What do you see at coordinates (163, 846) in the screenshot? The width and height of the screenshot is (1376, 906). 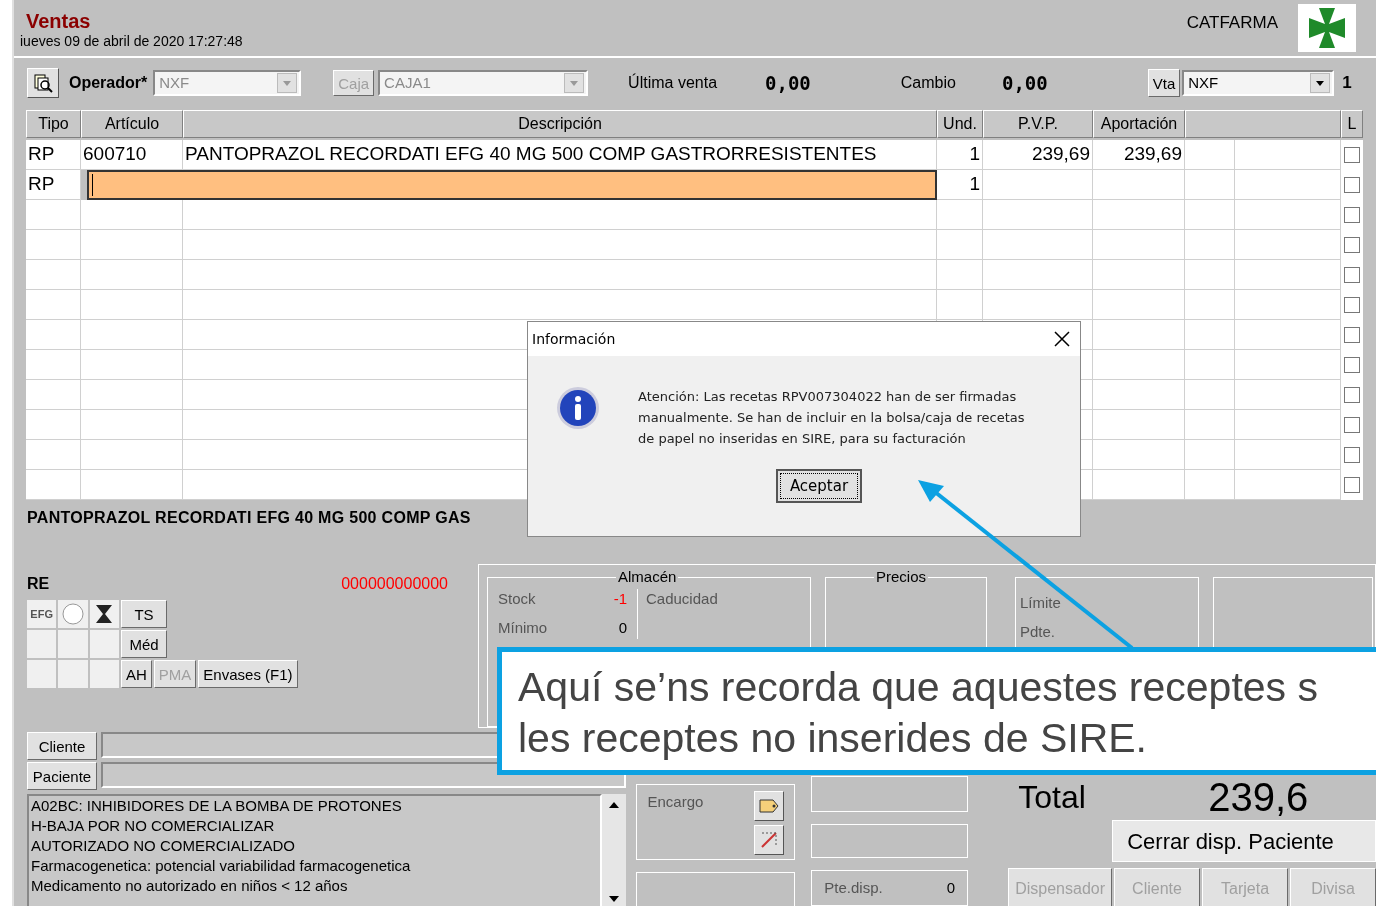 I see `note-line: AUTORIZADO NO COMERCIALIZADO` at bounding box center [163, 846].